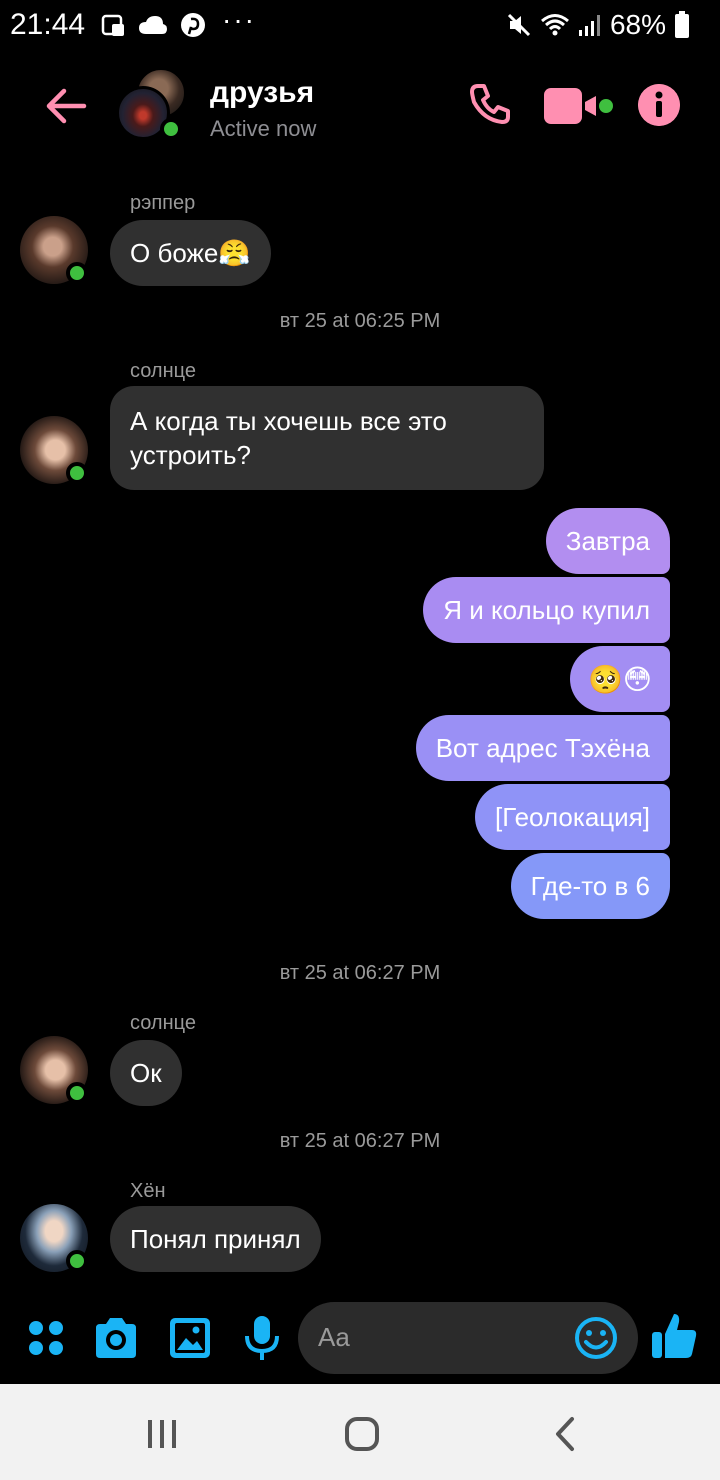 The height and width of the screenshot is (1480, 720). Describe the element at coordinates (542, 748) in the screenshot. I see `outgoing-message: Вот адрес Тэхёна` at that location.